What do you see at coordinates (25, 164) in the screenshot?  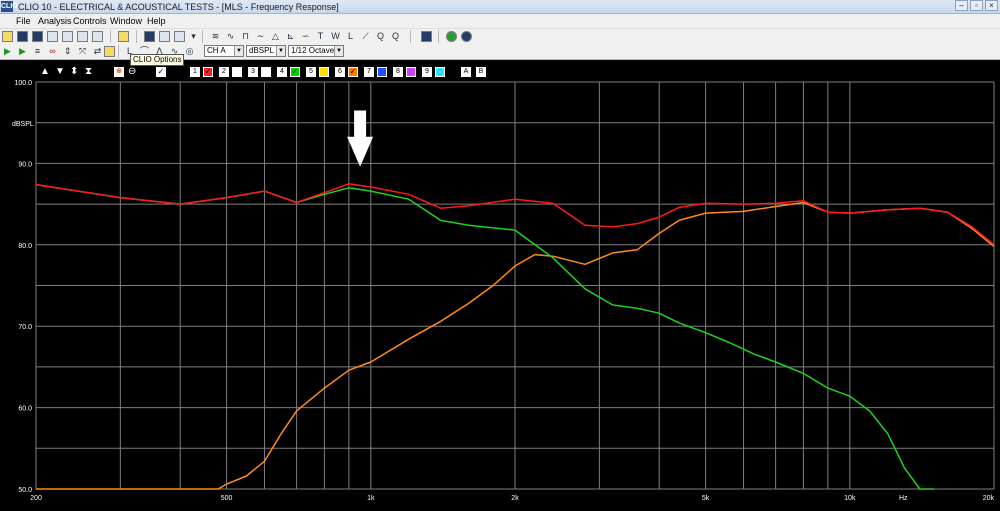 I see `y-tick-label: 90.0` at bounding box center [25, 164].